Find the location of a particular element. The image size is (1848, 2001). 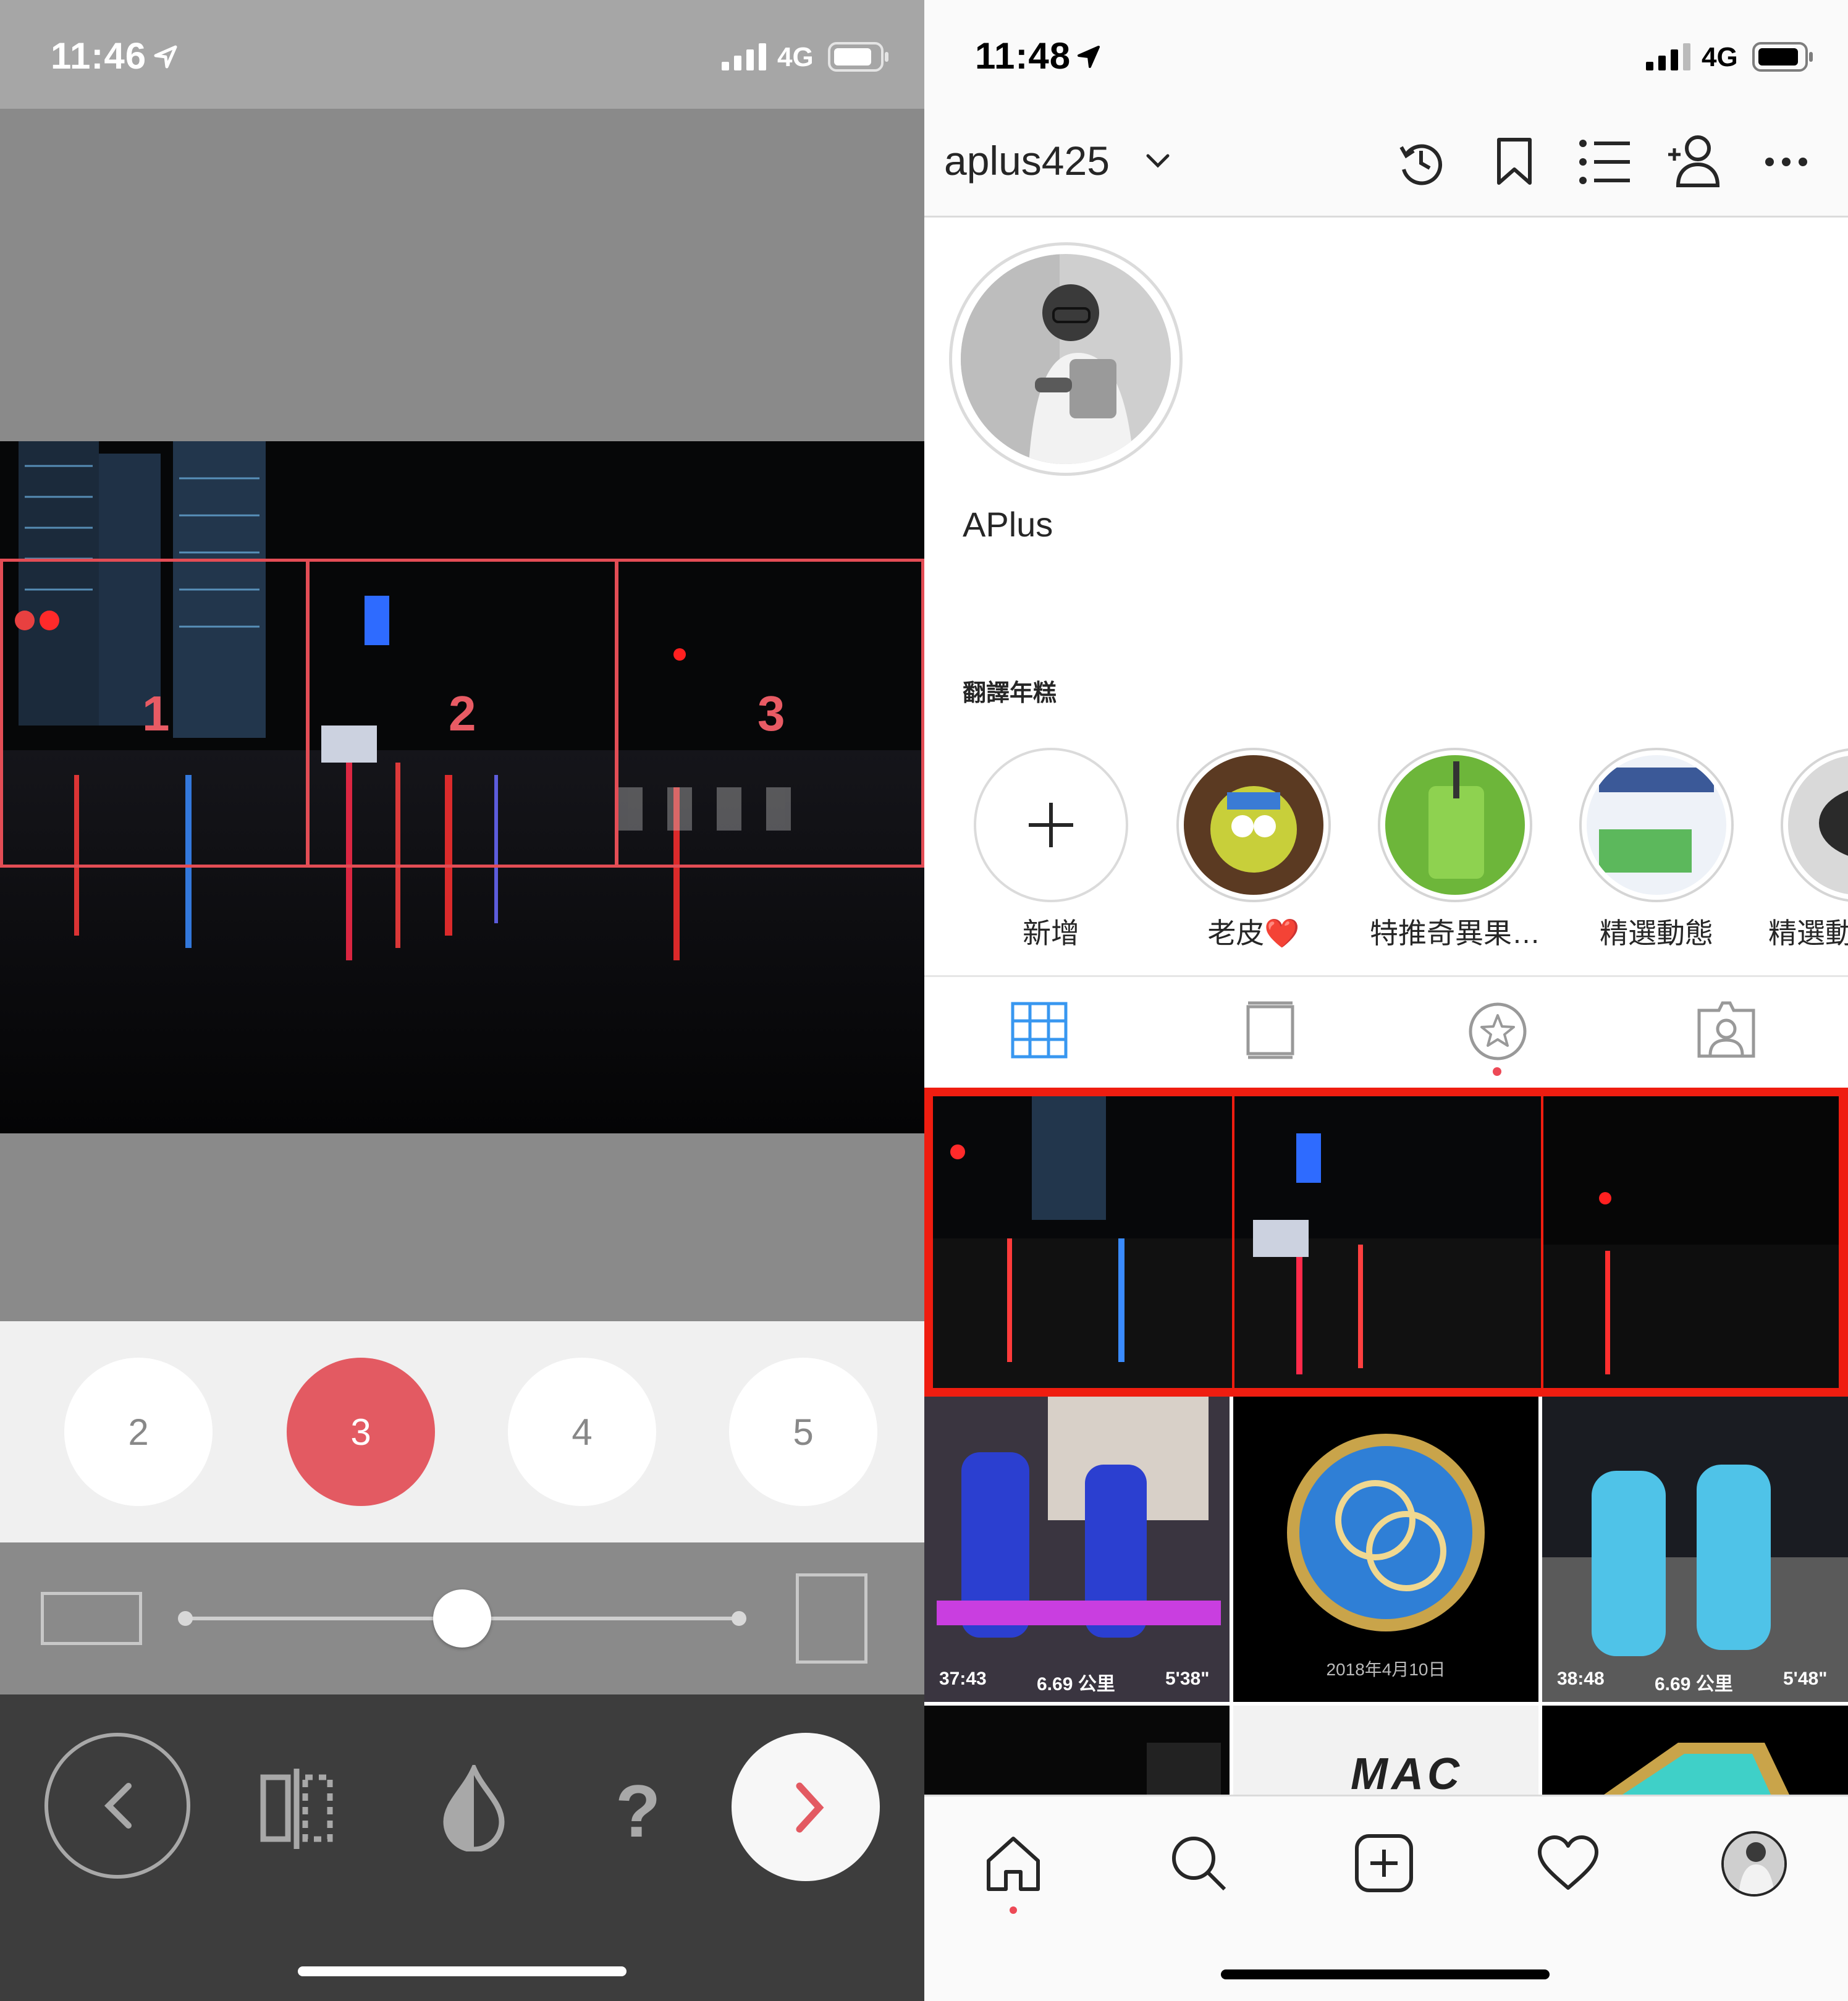

post-thumbnail: MAC is located at coordinates (1385, 1750).